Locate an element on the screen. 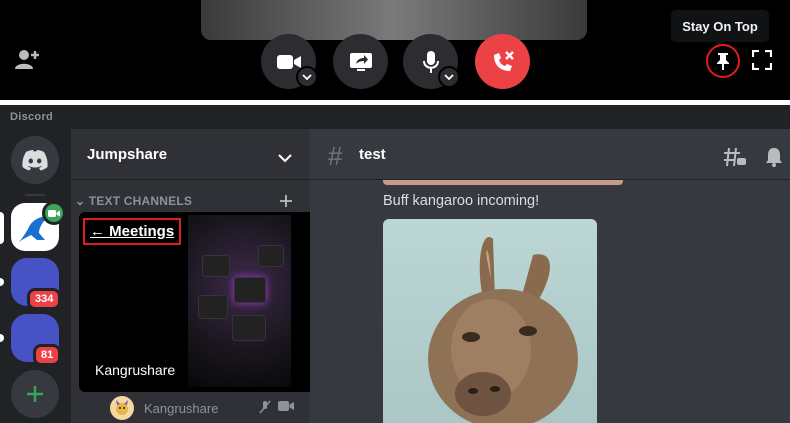 The height and width of the screenshot is (423, 790). previous-embed is located at coordinates (503, 182).